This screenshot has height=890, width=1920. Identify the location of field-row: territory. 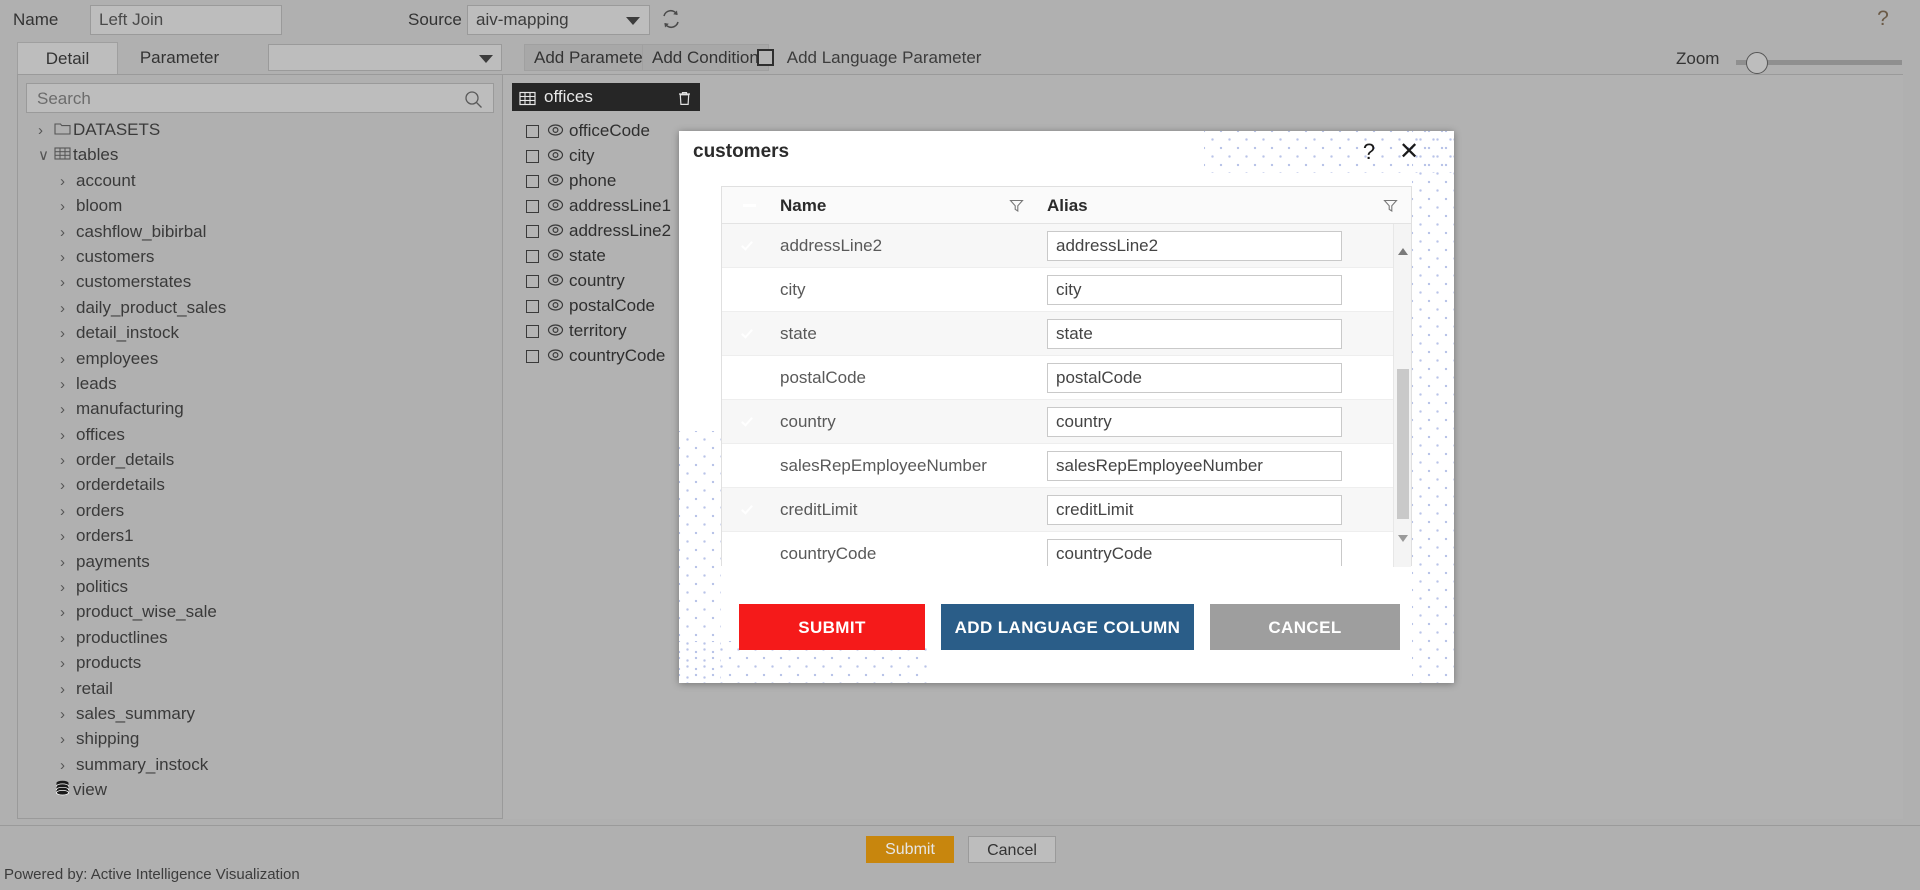
(606, 330).